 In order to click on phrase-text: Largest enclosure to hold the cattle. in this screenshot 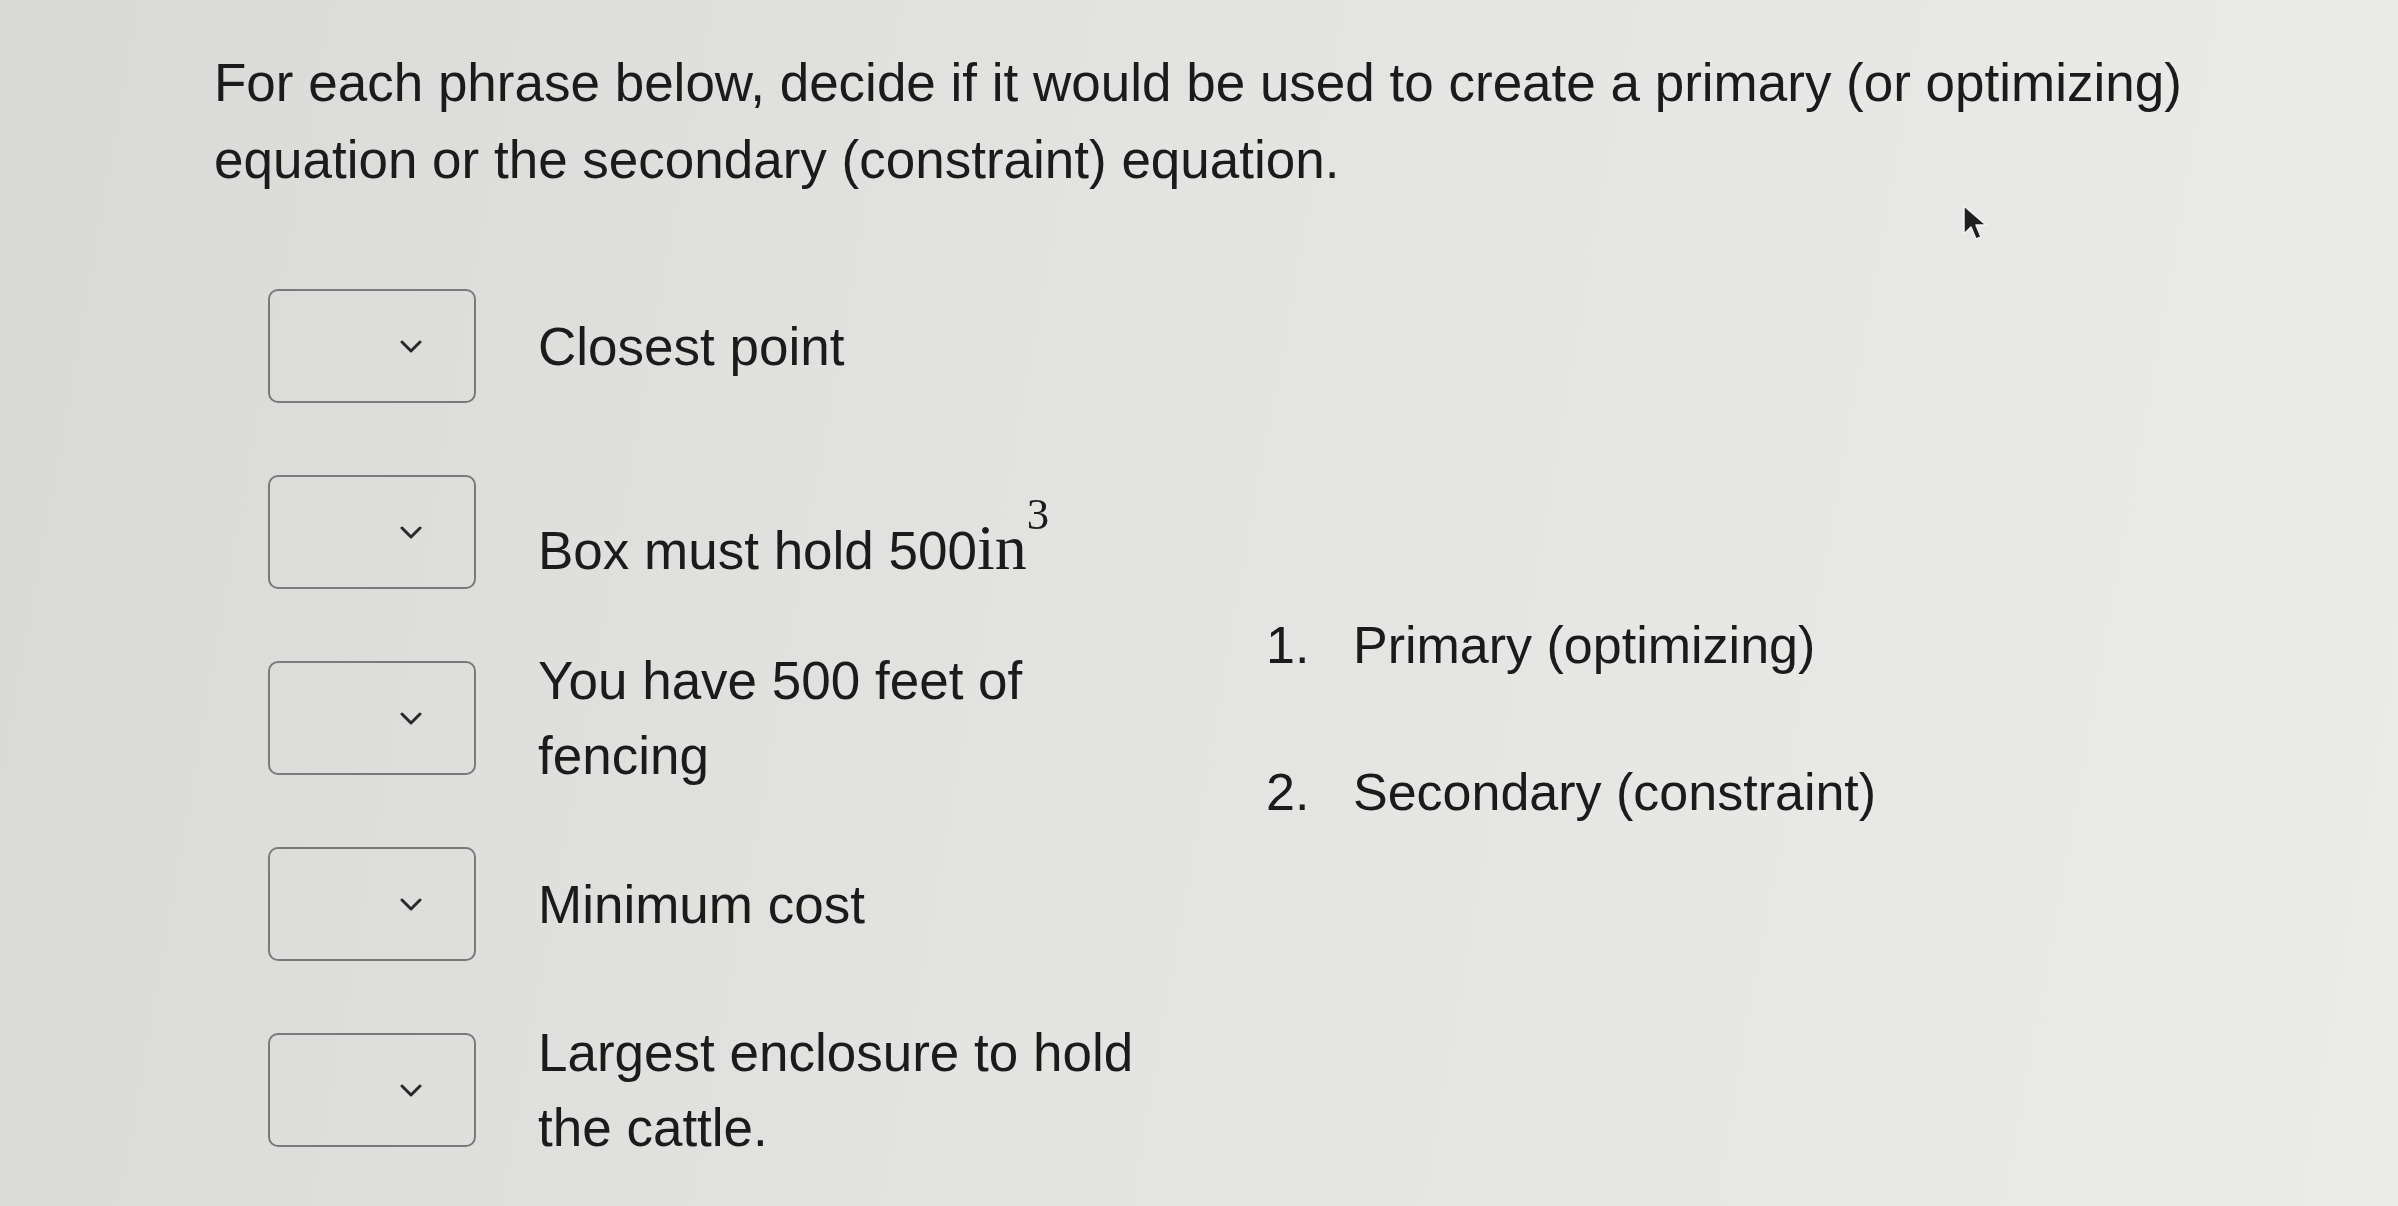, I will do `click(836, 1090)`.